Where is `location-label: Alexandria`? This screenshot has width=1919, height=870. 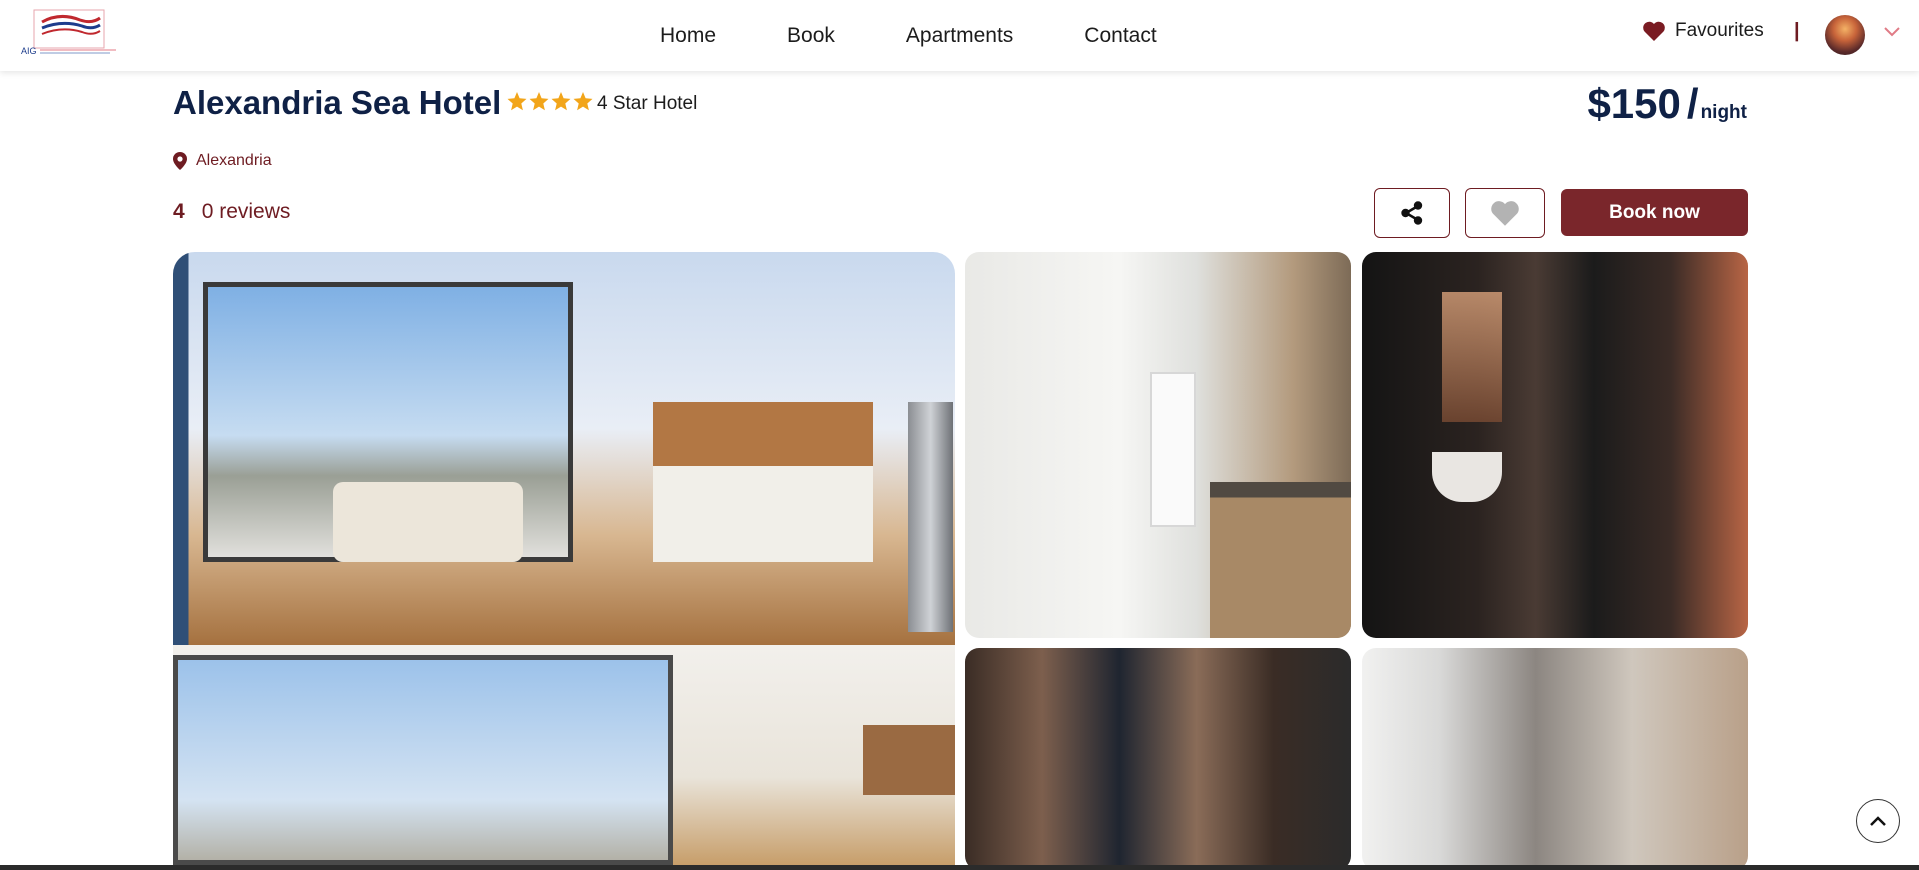
location-label: Alexandria is located at coordinates (234, 160).